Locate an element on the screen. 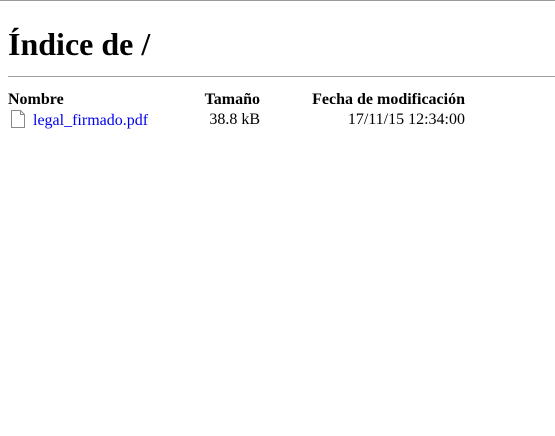 The image size is (555, 436). table-header-row: Nombre Tamaño Fecha de modificación is located at coordinates (236, 100).